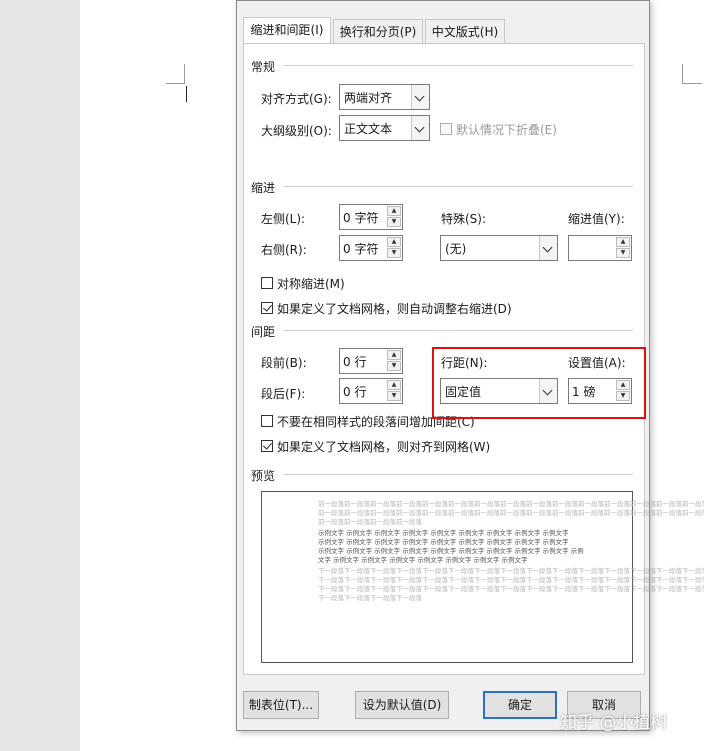  I want to click on alignment-dropdown: 两端对齐, so click(384, 97).